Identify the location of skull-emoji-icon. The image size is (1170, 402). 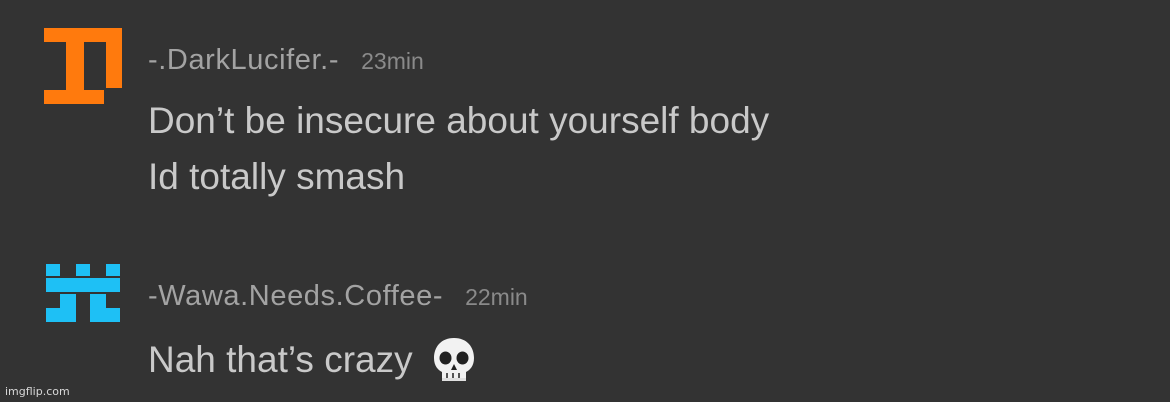
(454, 363).